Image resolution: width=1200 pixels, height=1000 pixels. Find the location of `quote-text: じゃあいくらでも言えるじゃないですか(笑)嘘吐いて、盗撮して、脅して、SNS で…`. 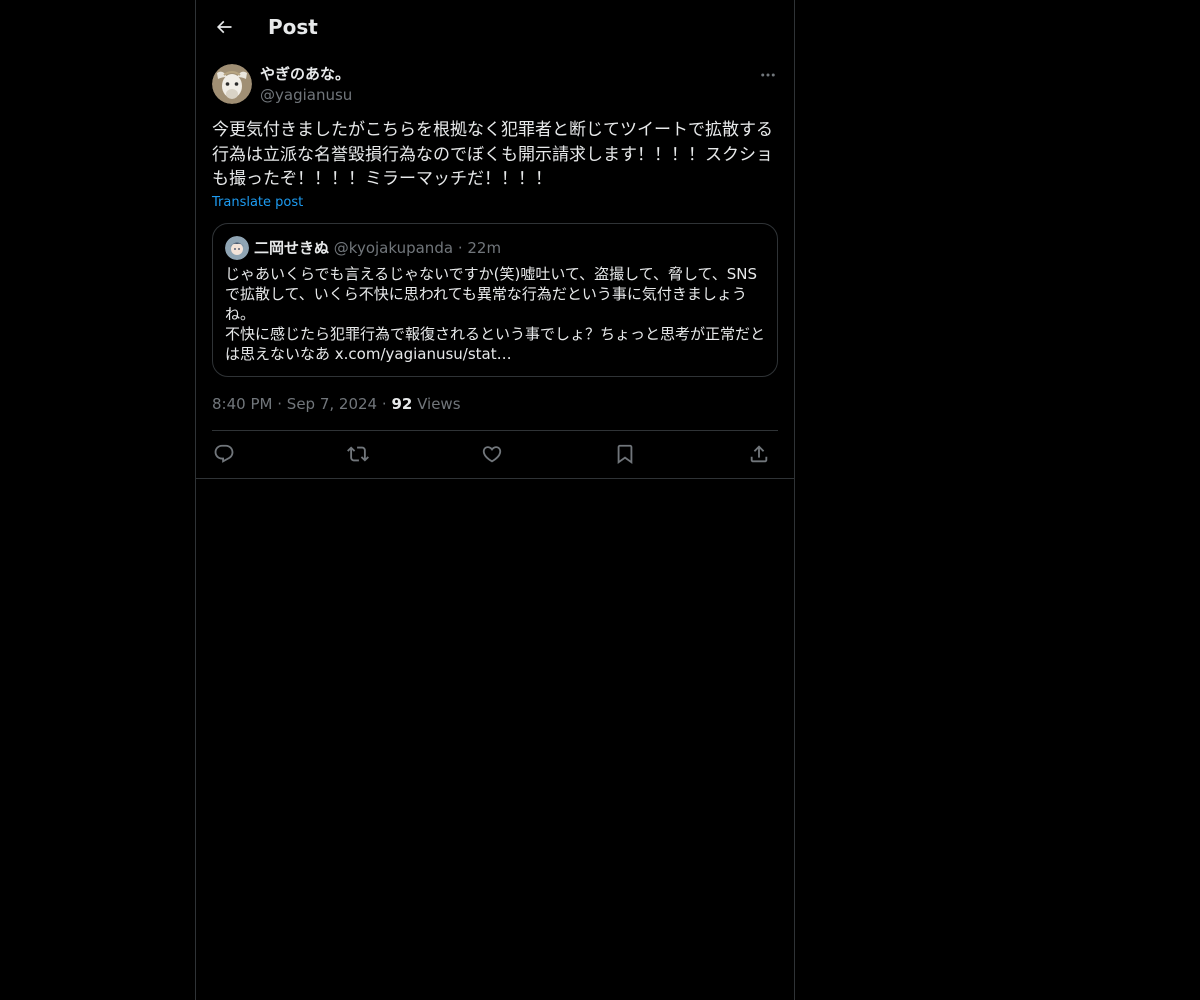

quote-text: じゃあいくらでも言えるじゃないですか(笑)嘘吐いて、盗撮して、脅して、SNS で… is located at coordinates (495, 314).